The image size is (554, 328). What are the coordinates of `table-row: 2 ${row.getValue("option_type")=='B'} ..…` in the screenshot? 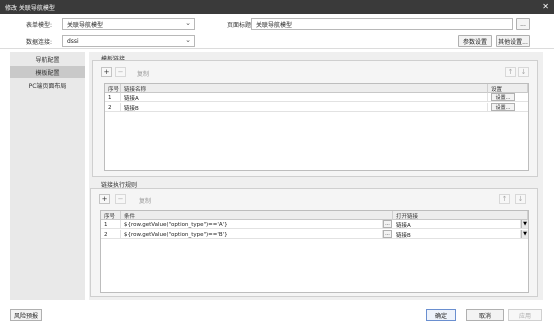 It's located at (314, 234).